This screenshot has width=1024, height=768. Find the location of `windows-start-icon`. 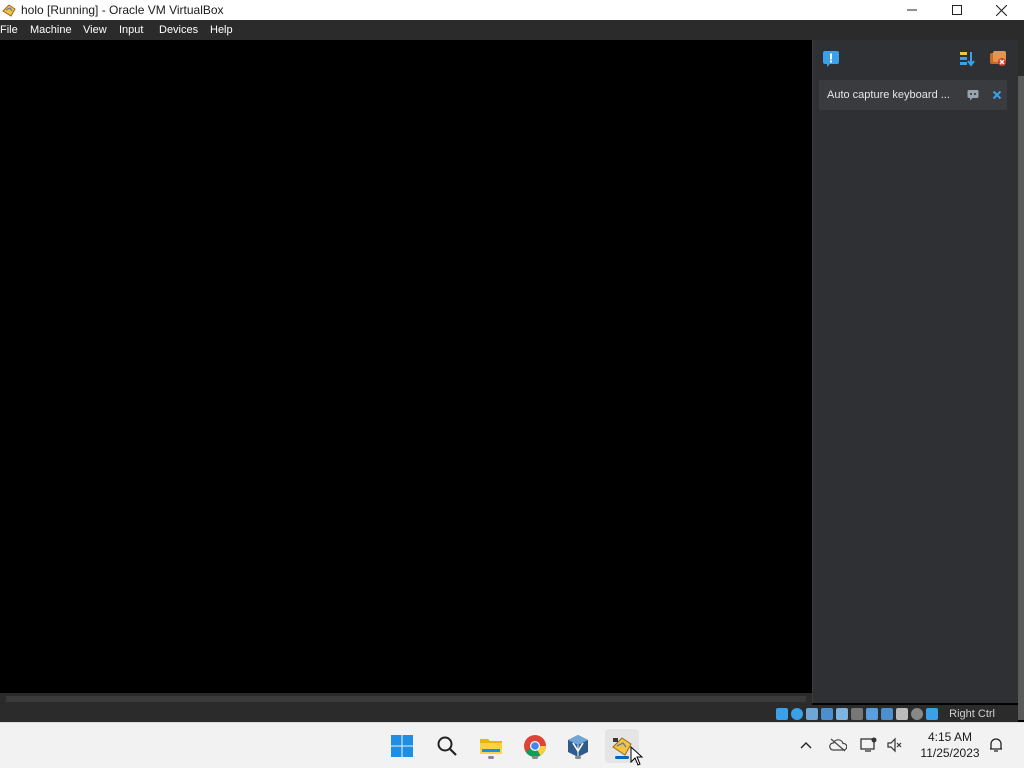

windows-start-icon is located at coordinates (402, 746).